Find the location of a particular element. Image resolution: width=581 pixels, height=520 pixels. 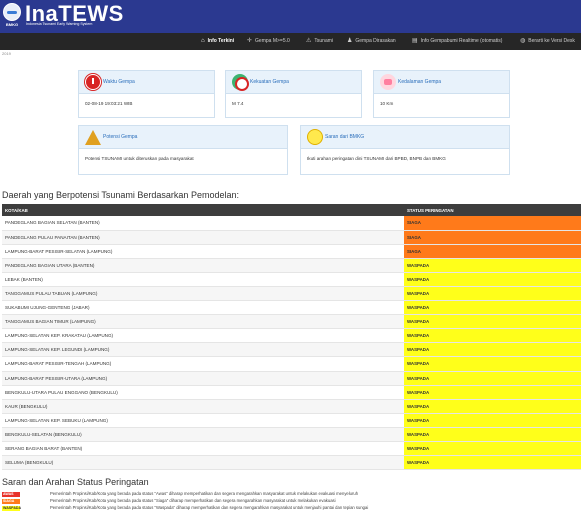

card-header: Saran dari BMKG is located at coordinates (405, 137).